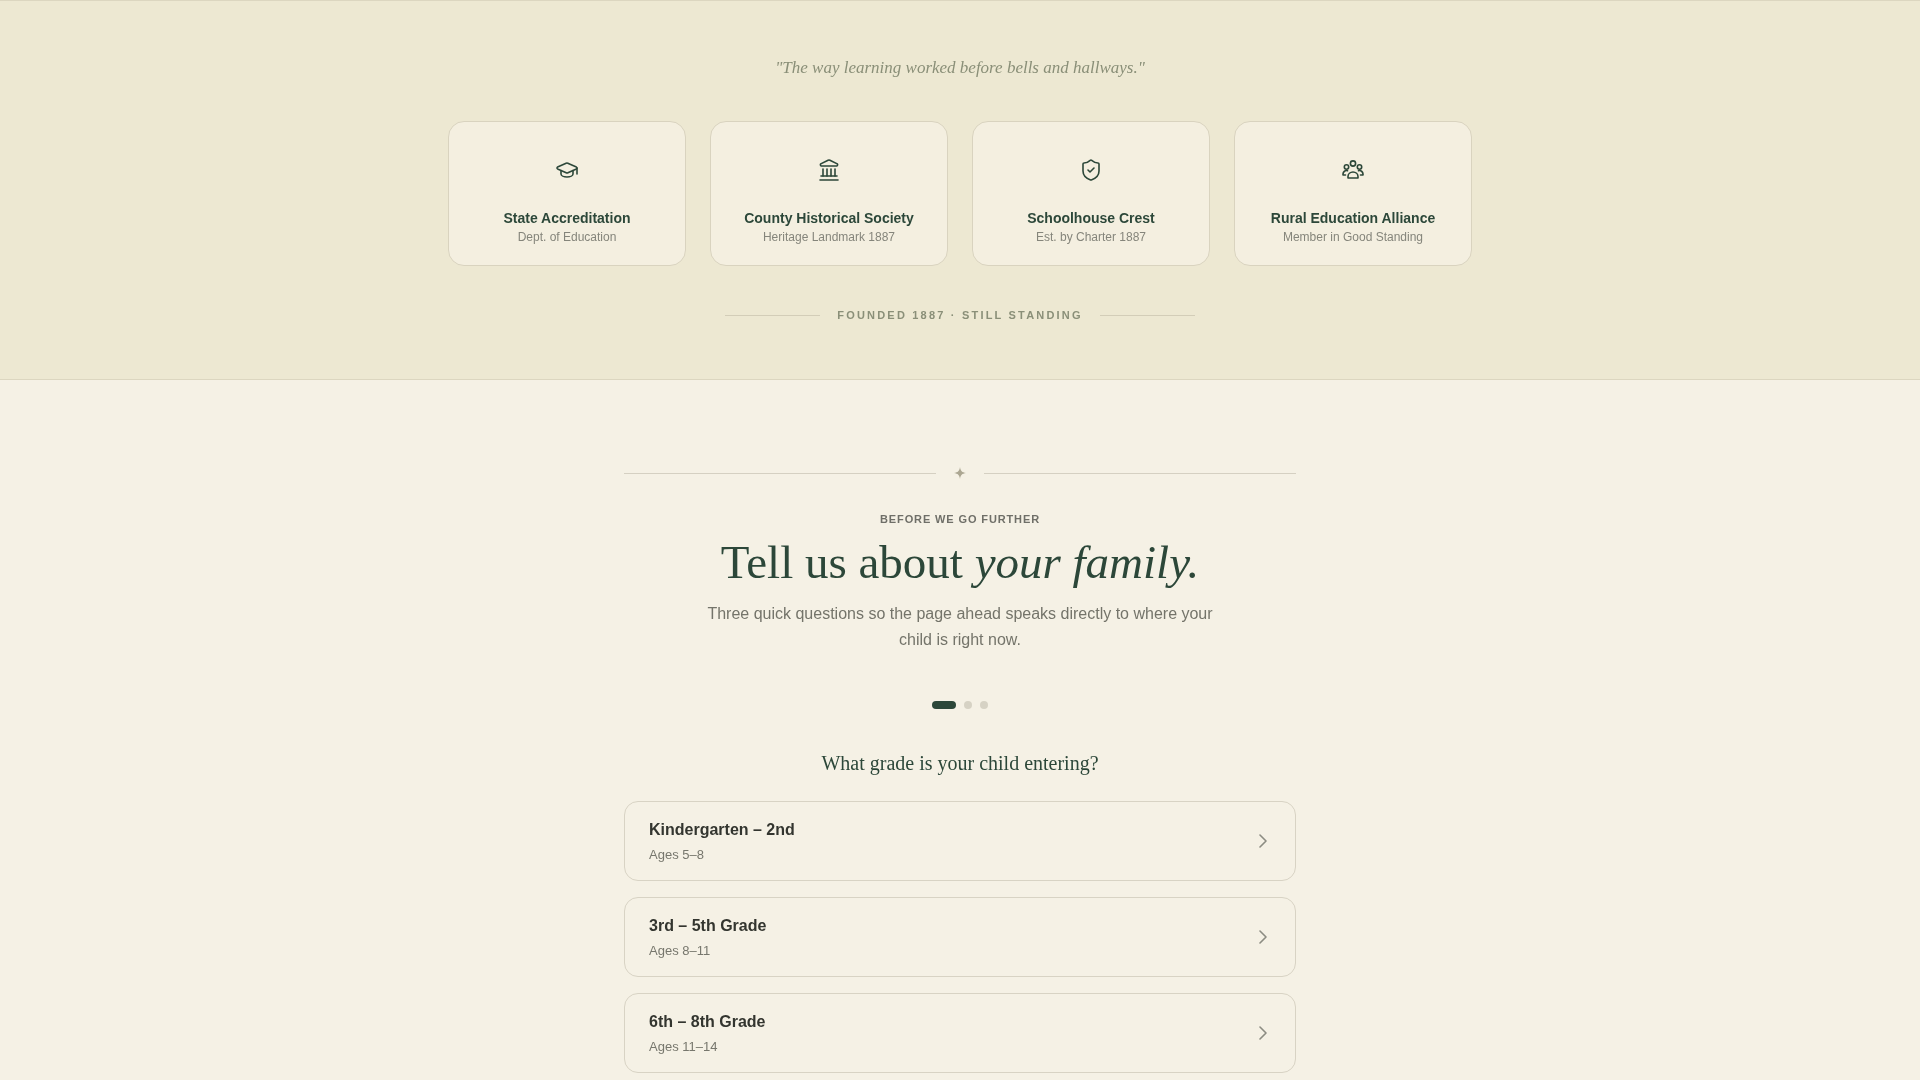 This screenshot has width=1920, height=1080. What do you see at coordinates (829, 170) in the screenshot?
I see `columned-building-icon` at bounding box center [829, 170].